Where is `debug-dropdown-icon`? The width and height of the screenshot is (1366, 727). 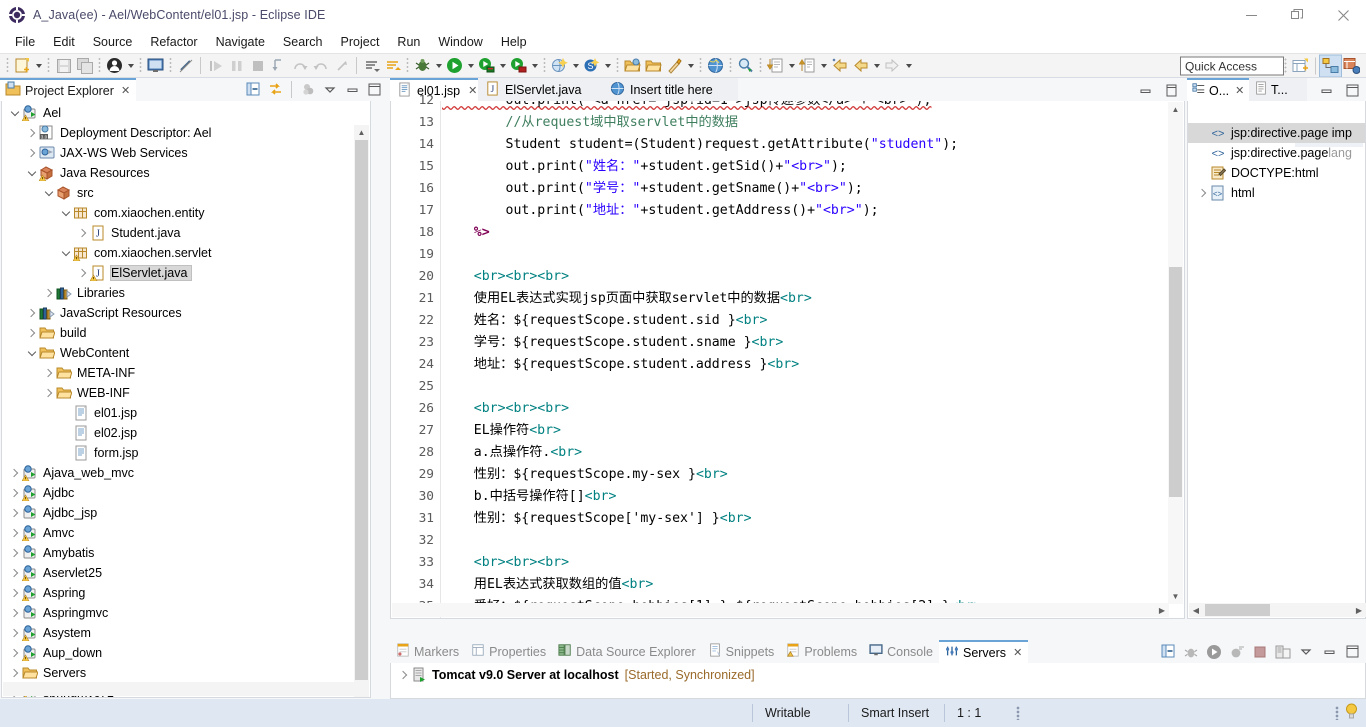 debug-dropdown-icon is located at coordinates (438, 65).